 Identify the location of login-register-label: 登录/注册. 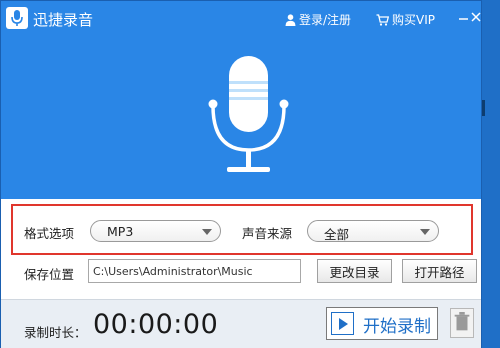
(325, 20).